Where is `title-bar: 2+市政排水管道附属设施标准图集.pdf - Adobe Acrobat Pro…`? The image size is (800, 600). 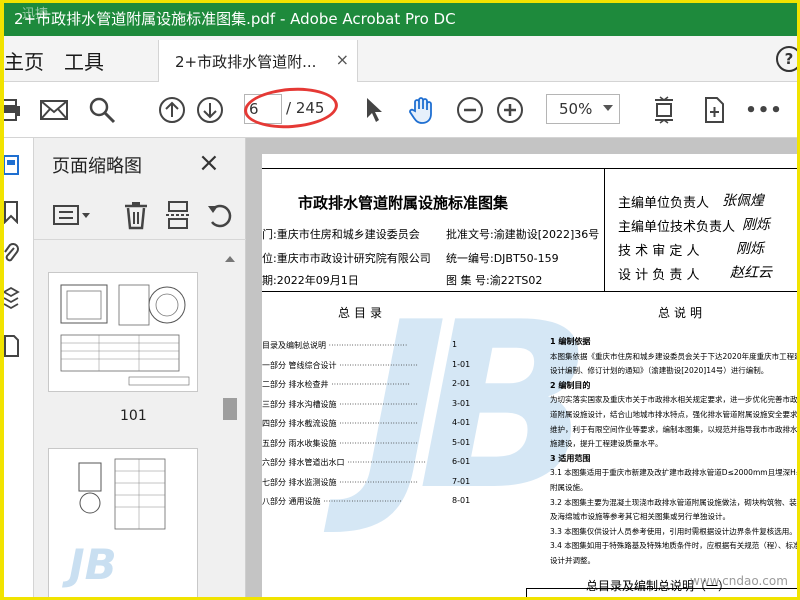 title-bar: 2+市政排水管道附属设施标准图集.pdf - Adobe Acrobat Pro… is located at coordinates (400, 18).